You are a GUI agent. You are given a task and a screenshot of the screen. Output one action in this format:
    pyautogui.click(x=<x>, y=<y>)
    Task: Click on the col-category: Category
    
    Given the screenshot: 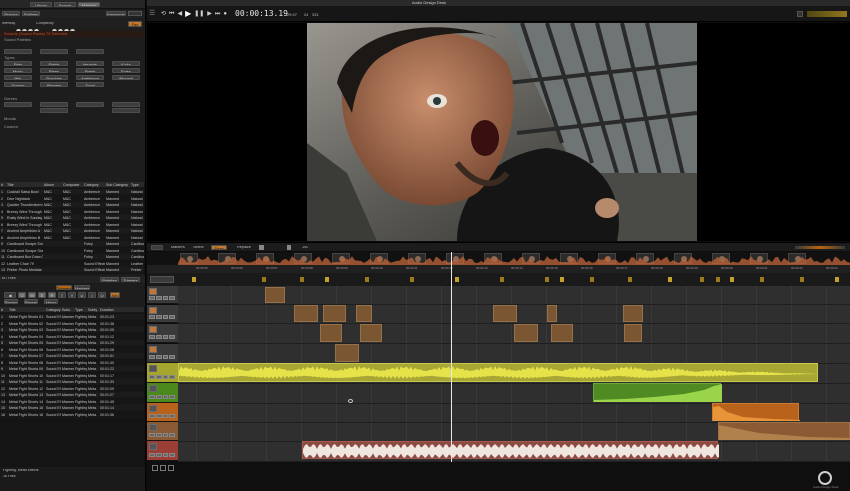 What is the action you would take?
    pyautogui.click(x=53, y=310)
    